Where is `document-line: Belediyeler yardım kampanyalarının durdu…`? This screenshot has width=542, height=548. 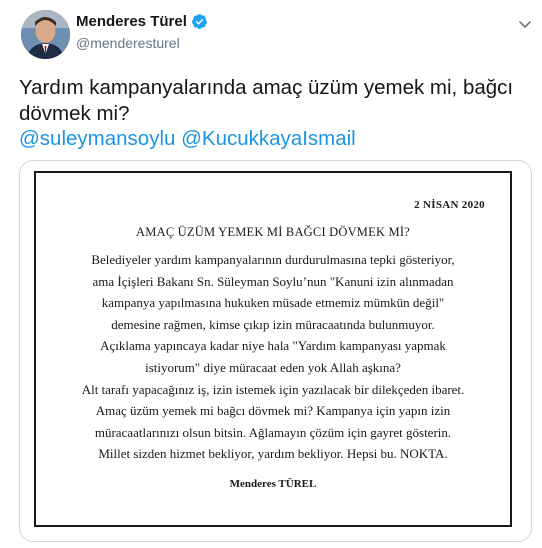 document-line: Belediyeler yardım kampanyalarının durdu… is located at coordinates (273, 259).